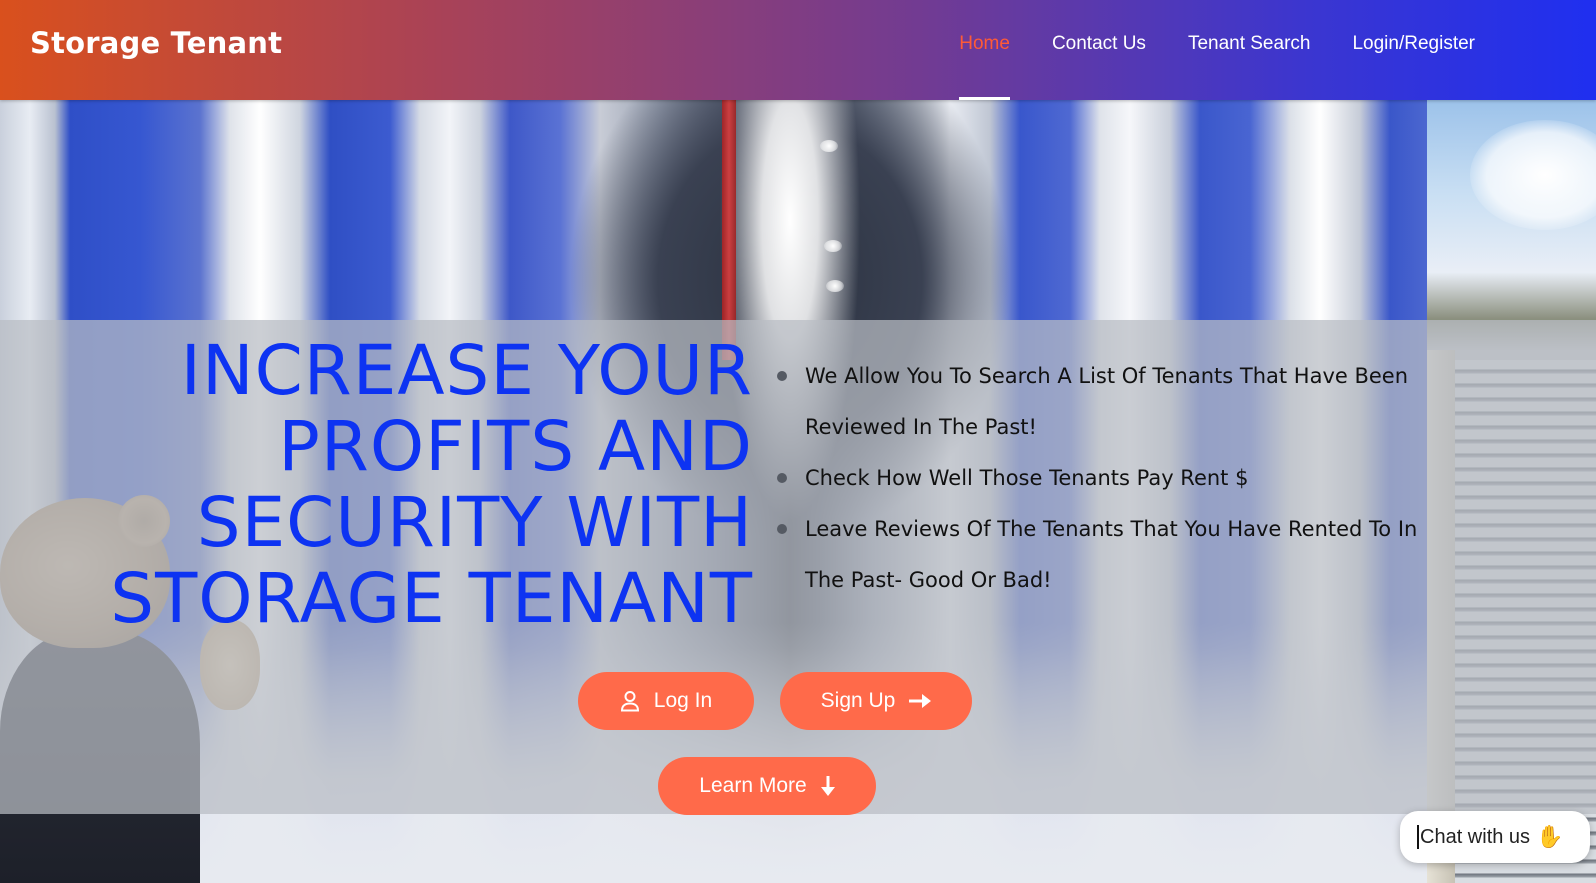 The height and width of the screenshot is (883, 1596). Describe the element at coordinates (827, 786) in the screenshot. I see `arrow-down-icon` at that location.